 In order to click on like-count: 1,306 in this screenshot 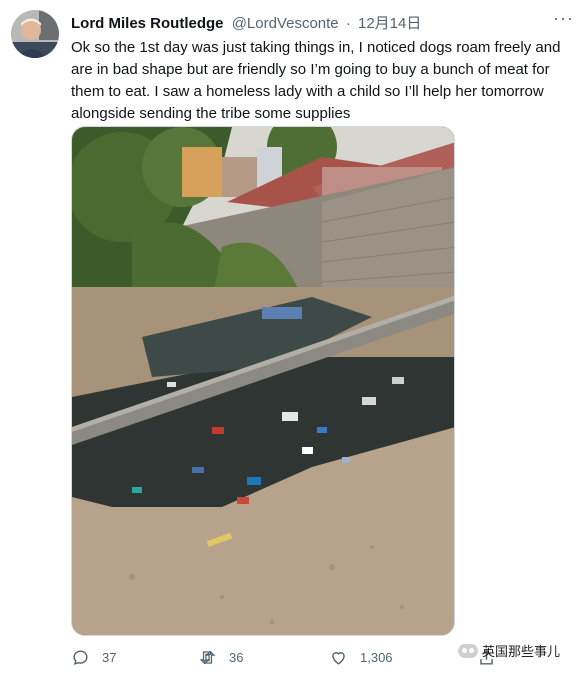, I will do `click(376, 657)`.